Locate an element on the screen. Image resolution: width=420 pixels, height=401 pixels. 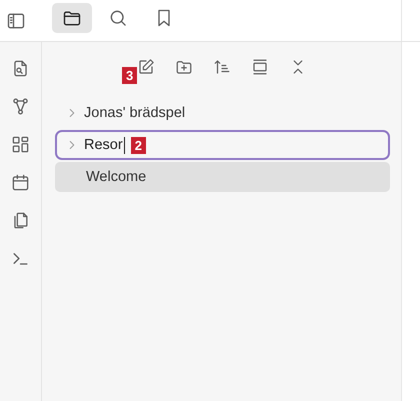
annotation-badge: 2 is located at coordinates (138, 145).